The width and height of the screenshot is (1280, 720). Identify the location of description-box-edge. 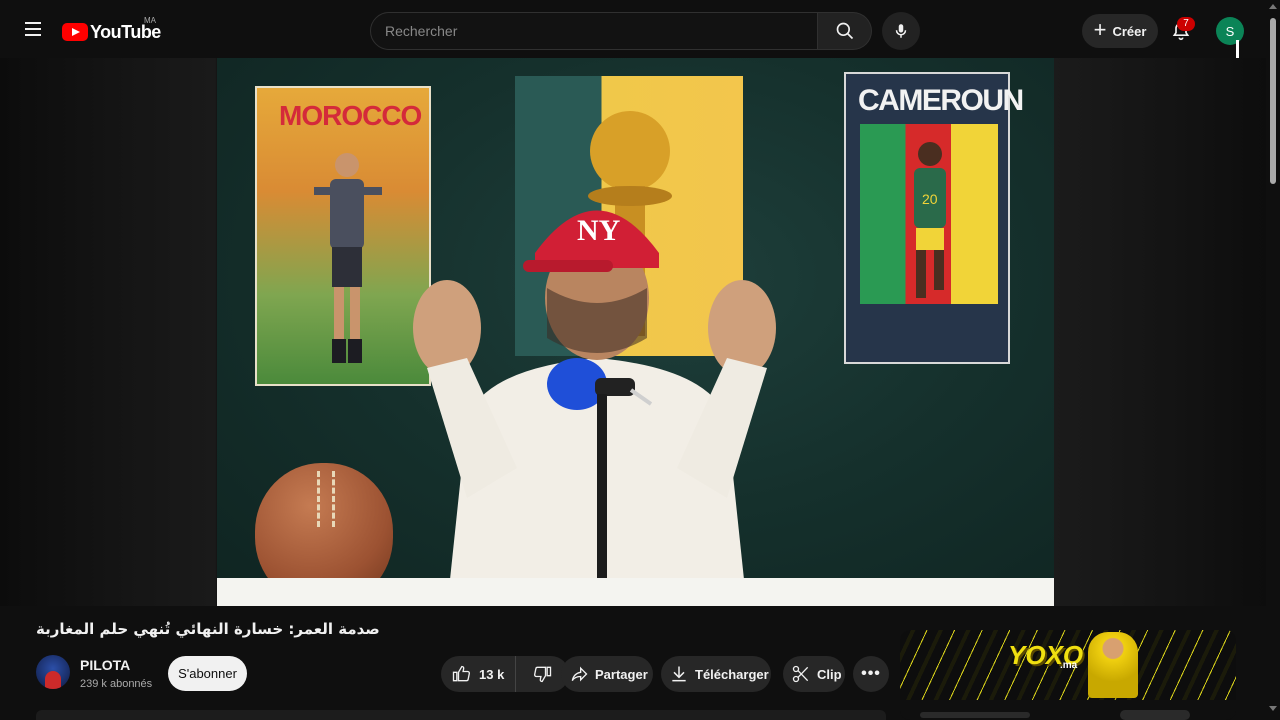
(461, 715).